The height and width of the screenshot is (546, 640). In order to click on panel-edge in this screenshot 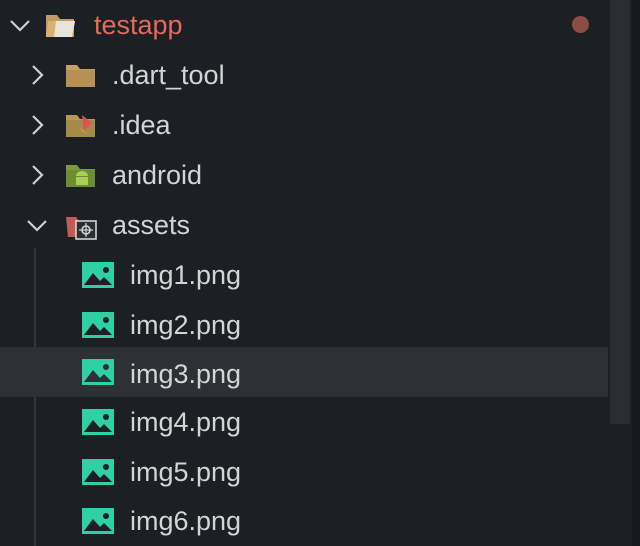, I will do `click(636, 273)`.